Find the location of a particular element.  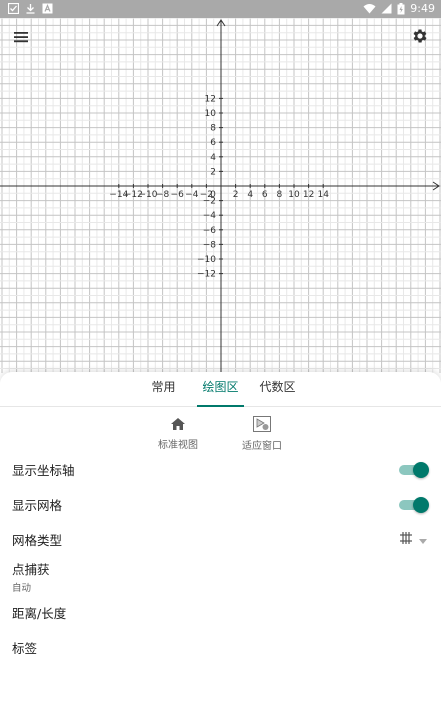

fit-window-button: 适应窗口 is located at coordinates (262, 434).